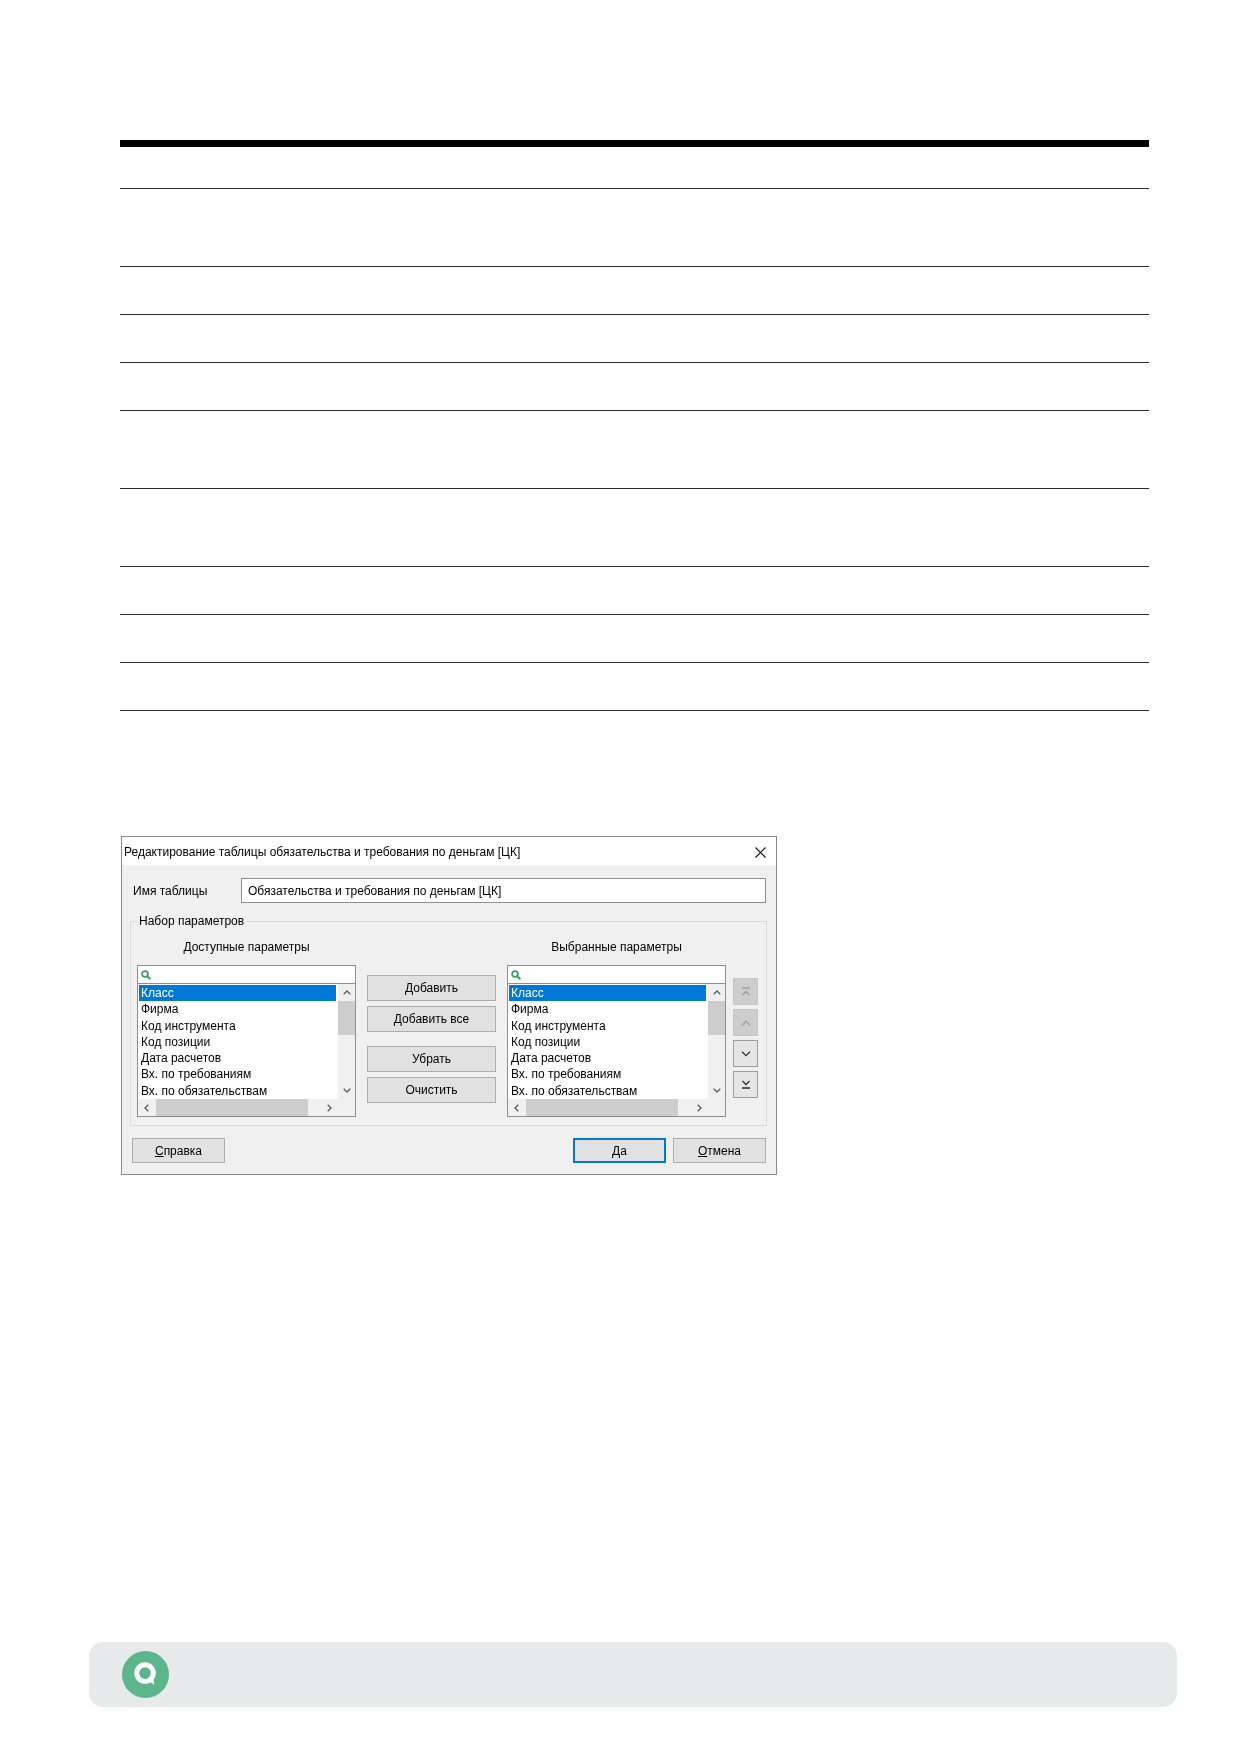  Describe the element at coordinates (192, 921) in the screenshot. I see `group-label: Набор параметров` at that location.